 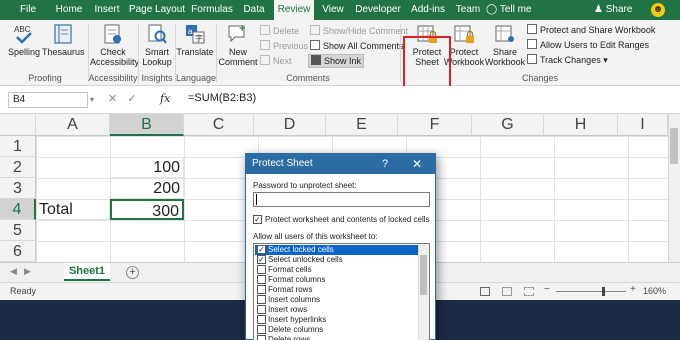 I want to click on tab-team: Team, so click(x=468, y=10).